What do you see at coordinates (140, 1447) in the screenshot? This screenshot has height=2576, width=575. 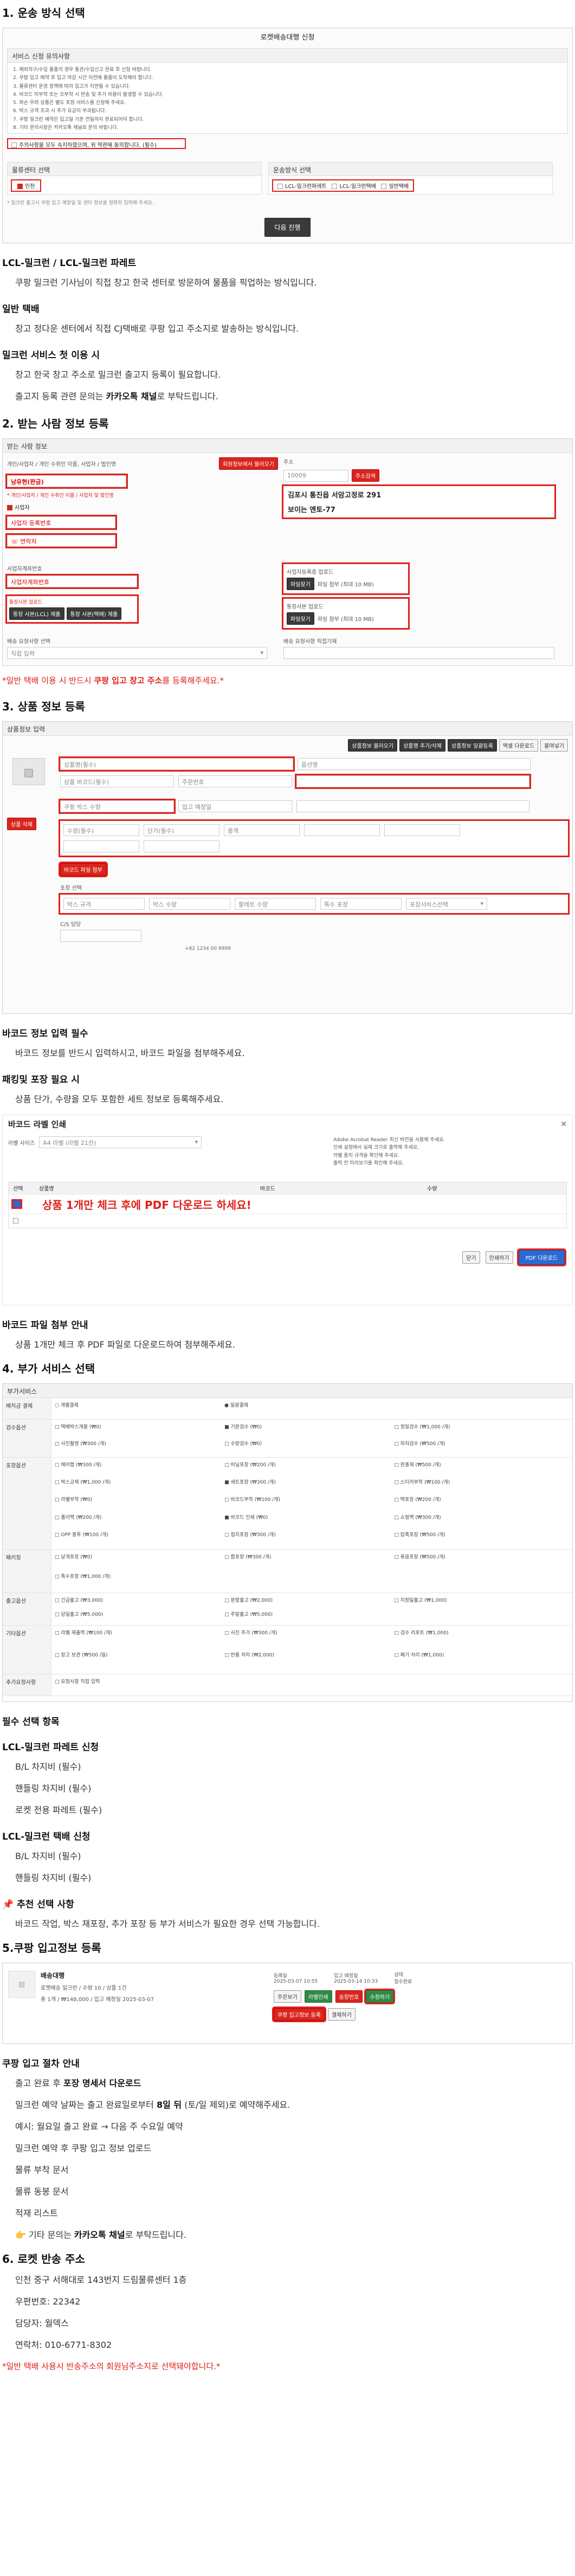 I see `addon-option: □ 사진촬영 (₩300 /개)` at bounding box center [140, 1447].